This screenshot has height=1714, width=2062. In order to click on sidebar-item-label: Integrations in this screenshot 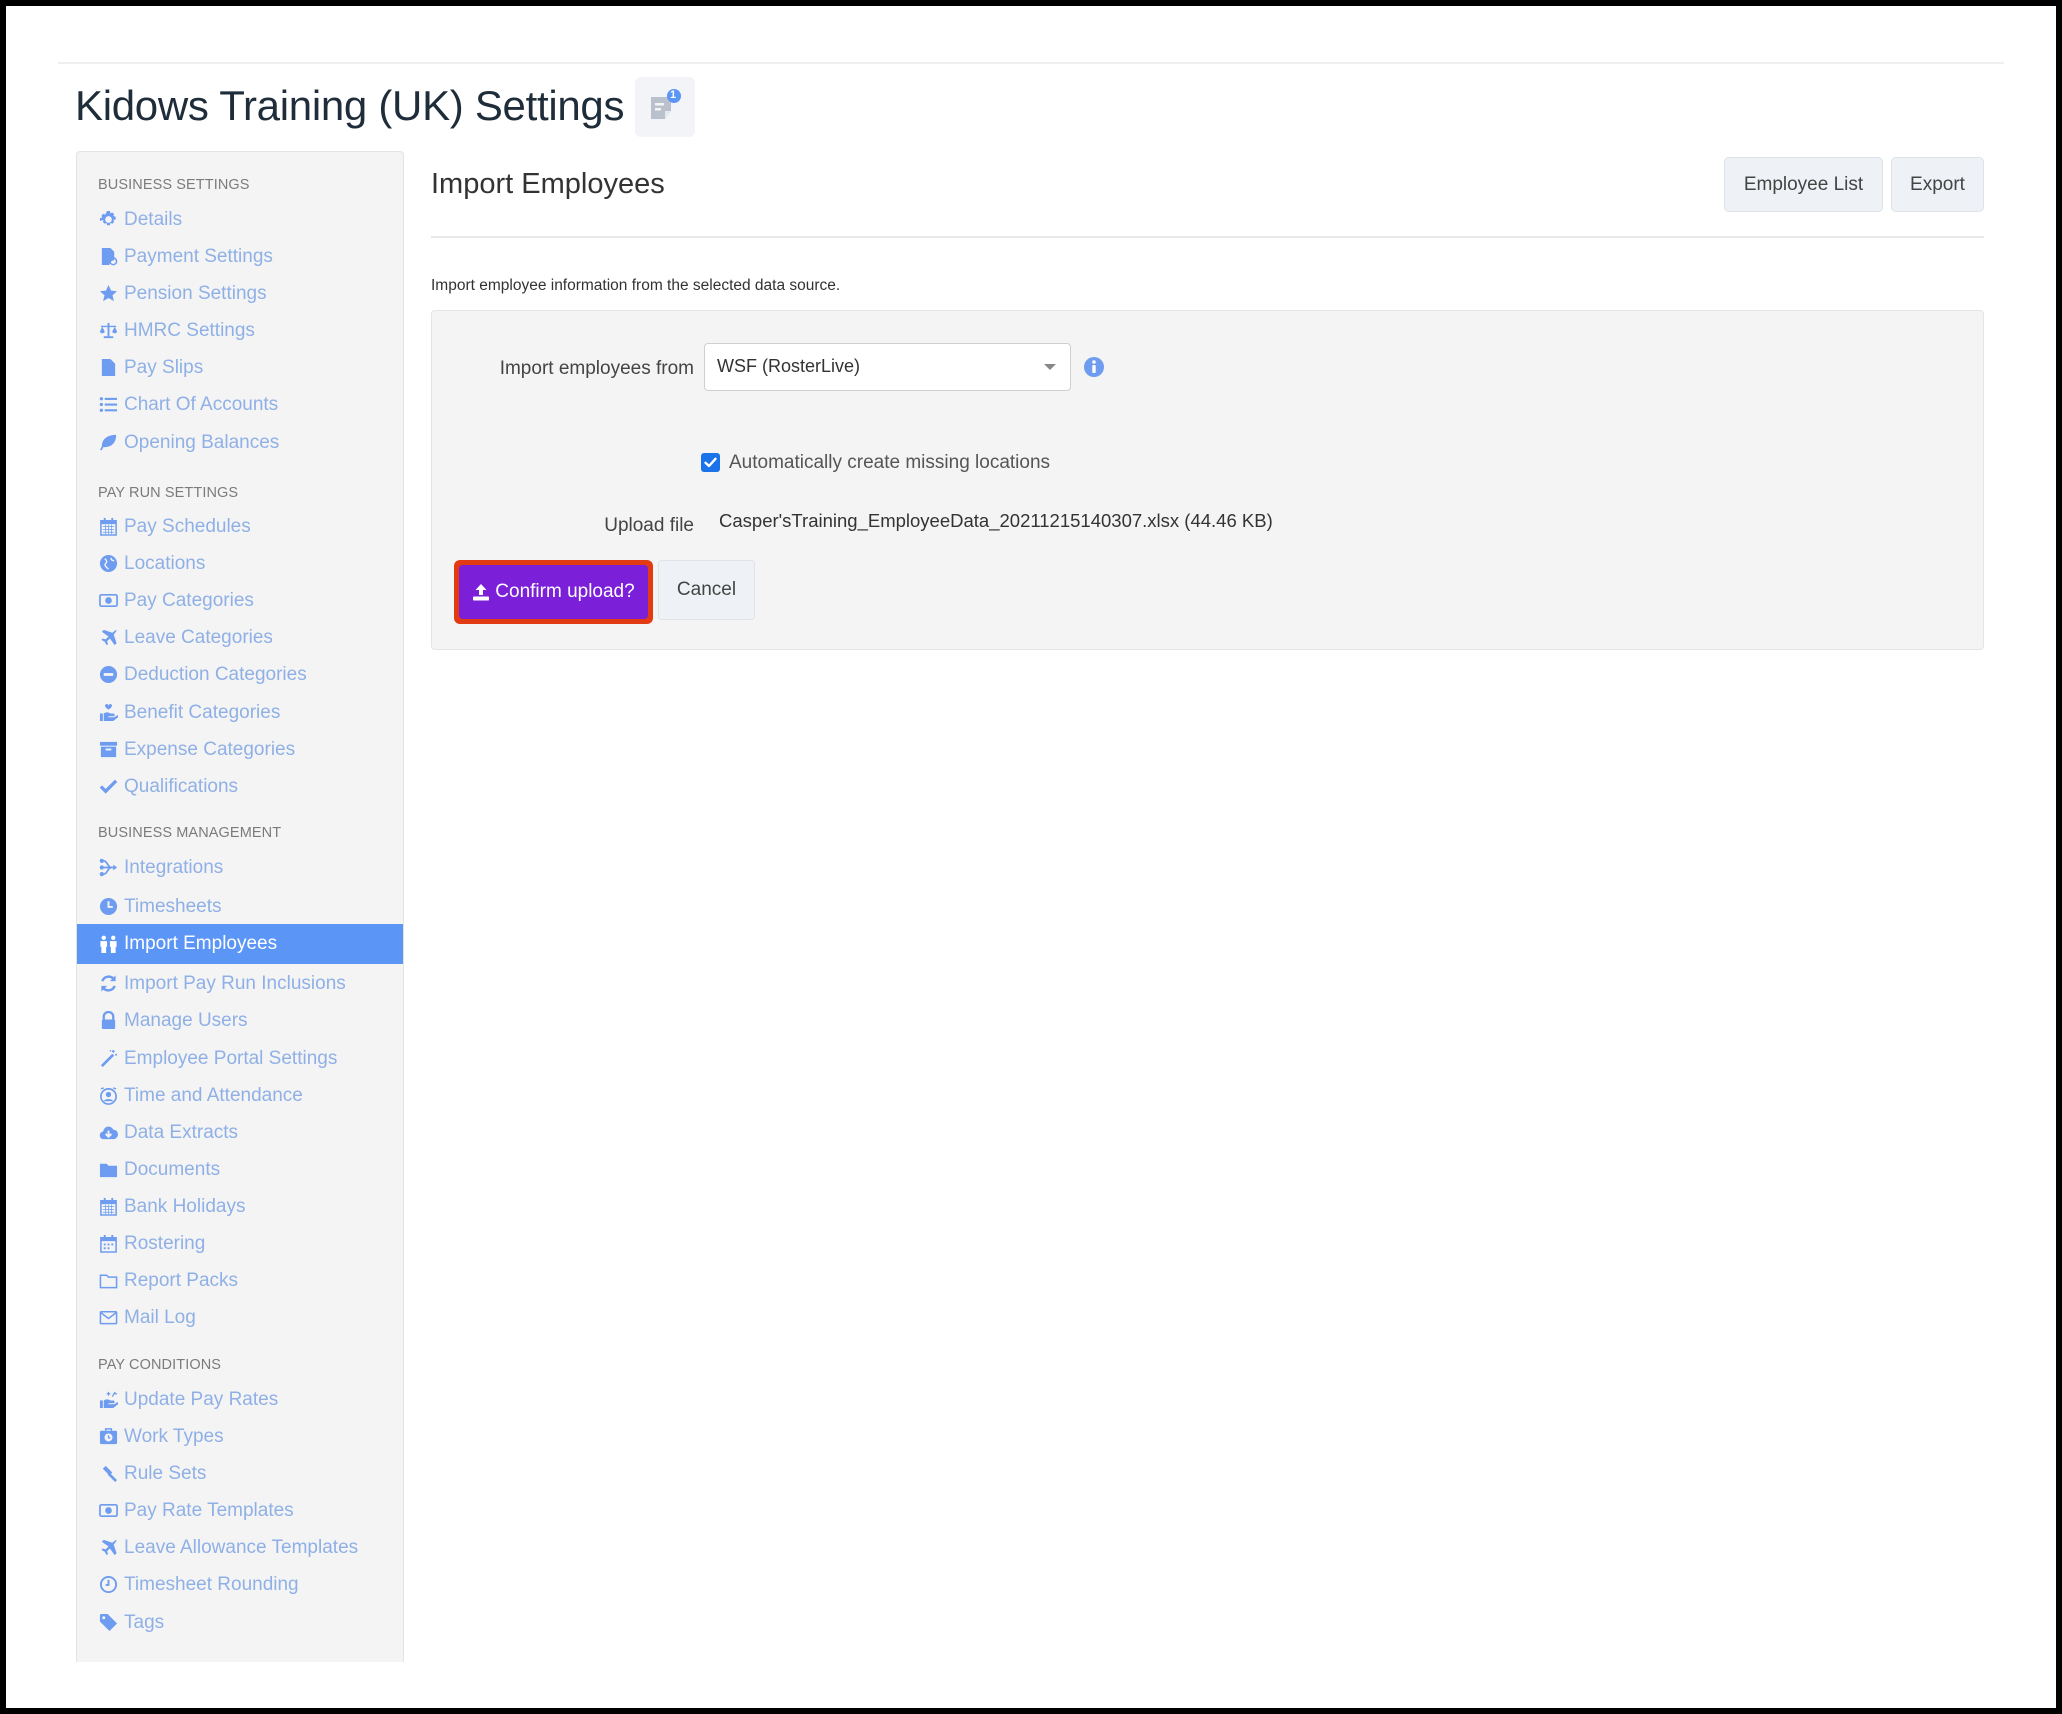, I will do `click(174, 867)`.